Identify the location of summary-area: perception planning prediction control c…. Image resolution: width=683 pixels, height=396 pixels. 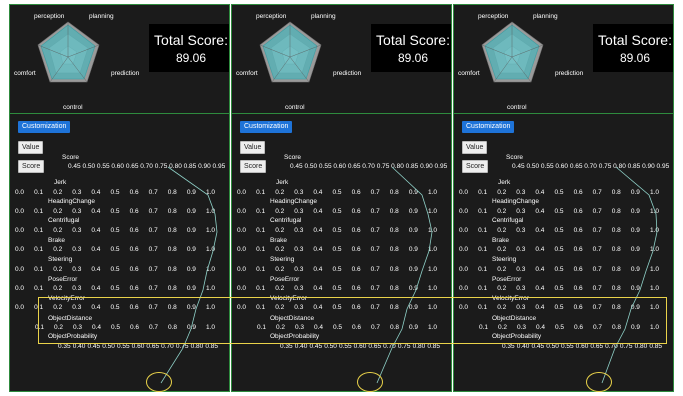
(119, 59).